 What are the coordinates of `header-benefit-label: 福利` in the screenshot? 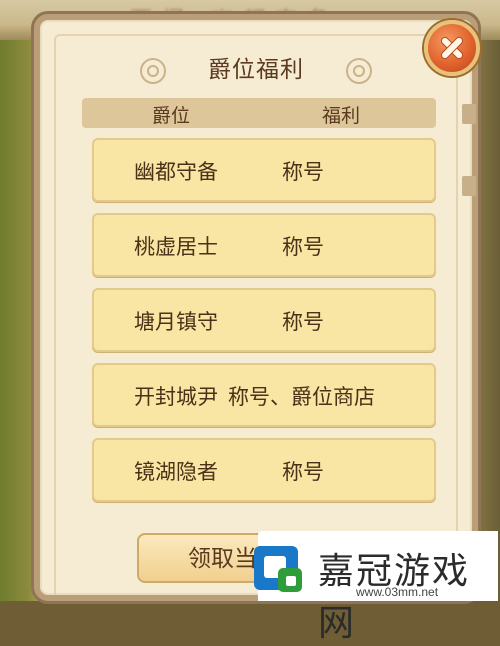 It's located at (341, 116).